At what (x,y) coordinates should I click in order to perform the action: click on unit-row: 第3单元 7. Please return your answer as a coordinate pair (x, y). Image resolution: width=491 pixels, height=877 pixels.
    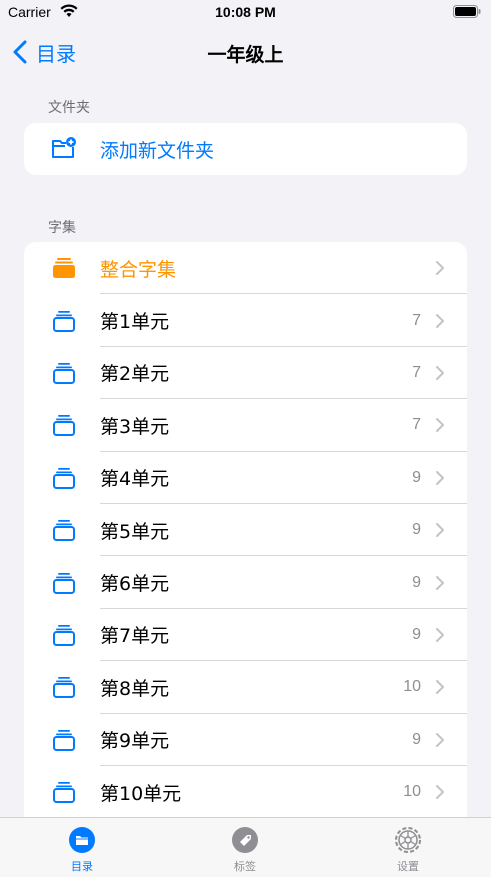
    Looking at the image, I should click on (245, 425).